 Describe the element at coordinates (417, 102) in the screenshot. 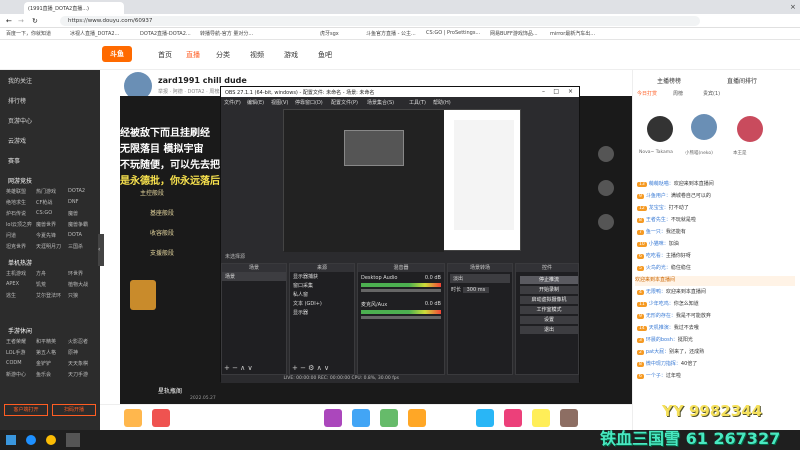

I see `menu-tools: 工具(T)` at that location.